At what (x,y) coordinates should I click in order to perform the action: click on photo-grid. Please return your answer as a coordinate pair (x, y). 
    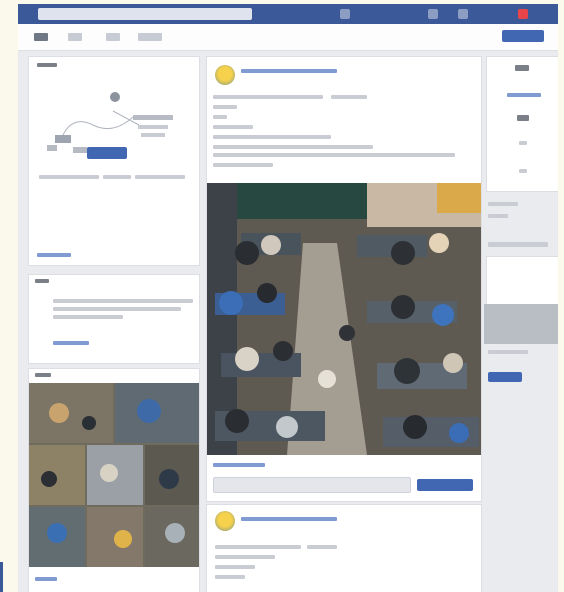
    Looking at the image, I should click on (114, 475).